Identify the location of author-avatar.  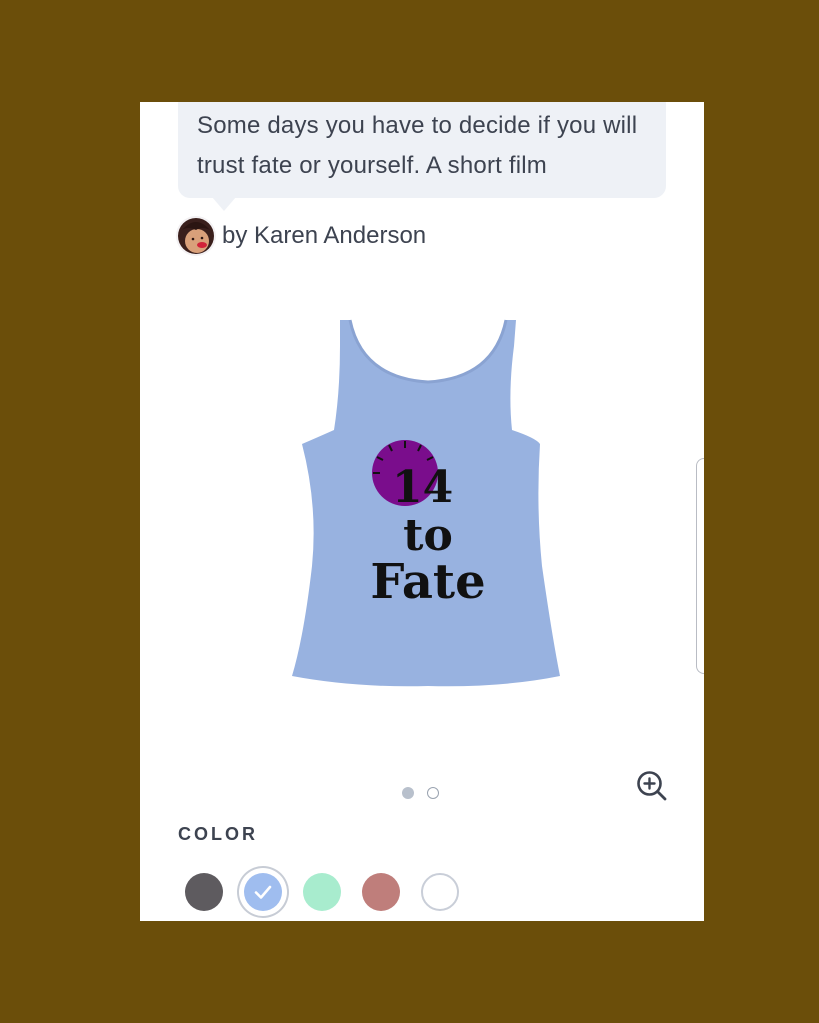
(196, 236).